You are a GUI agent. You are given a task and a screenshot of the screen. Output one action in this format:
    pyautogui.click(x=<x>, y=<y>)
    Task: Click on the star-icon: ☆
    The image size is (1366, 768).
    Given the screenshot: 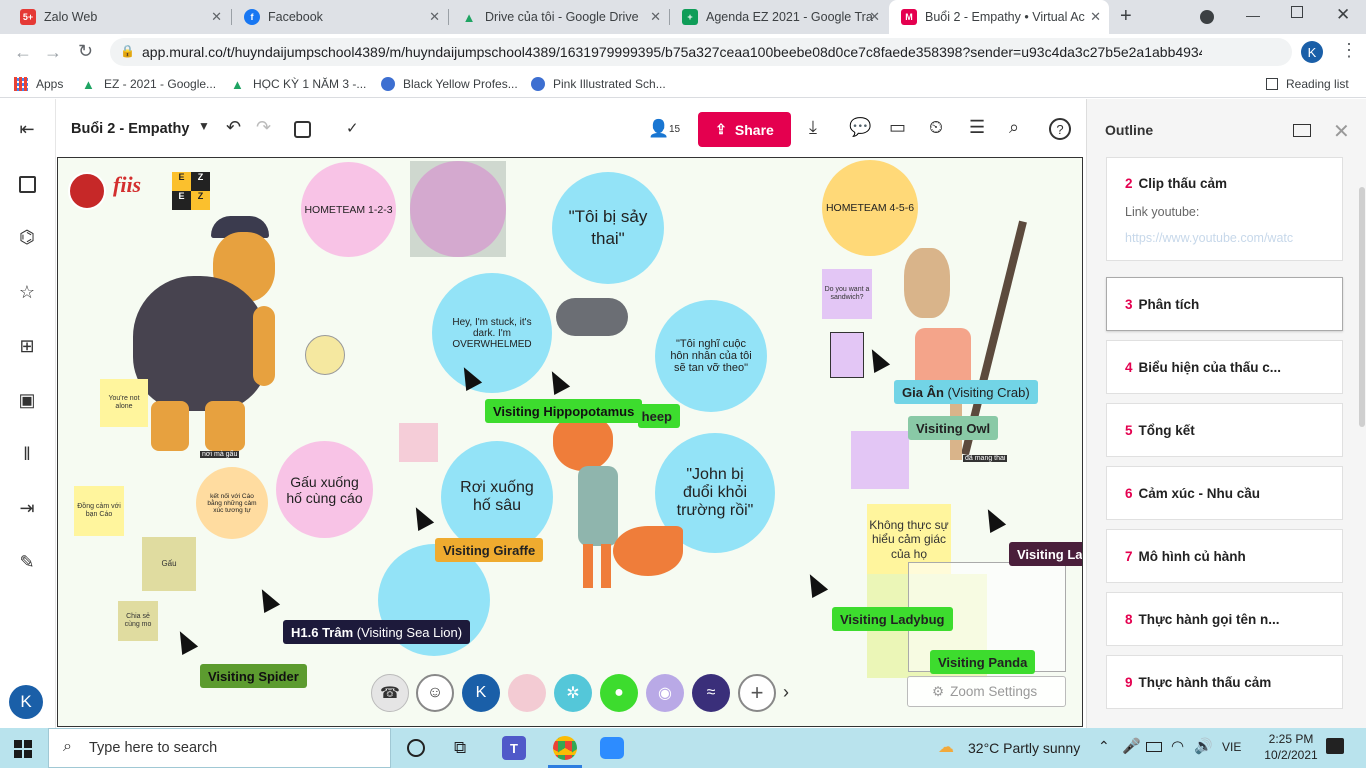 What is the action you would take?
    pyautogui.click(x=27, y=292)
    